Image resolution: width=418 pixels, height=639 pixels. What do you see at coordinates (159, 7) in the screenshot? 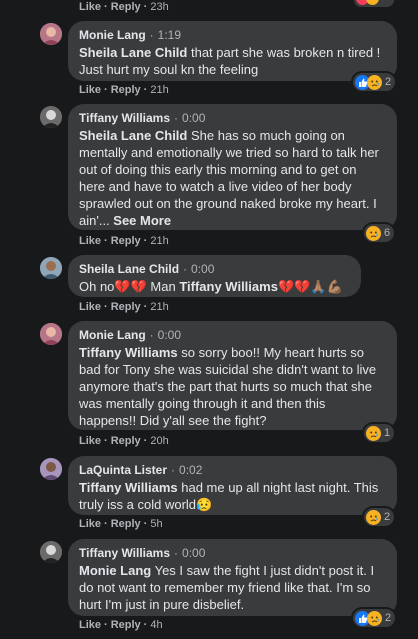
I see `comment-time: 23h` at bounding box center [159, 7].